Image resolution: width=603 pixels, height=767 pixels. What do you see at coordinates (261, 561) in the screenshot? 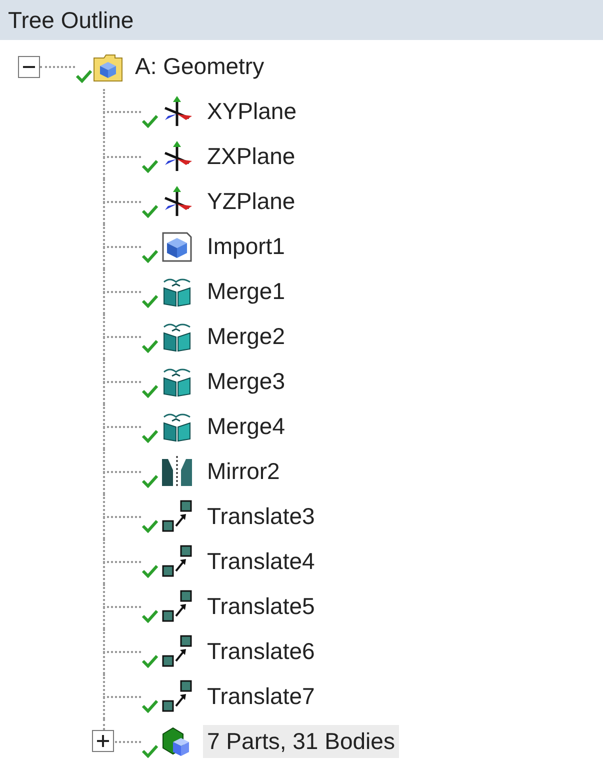
I see `tree-item: Translate4` at bounding box center [261, 561].